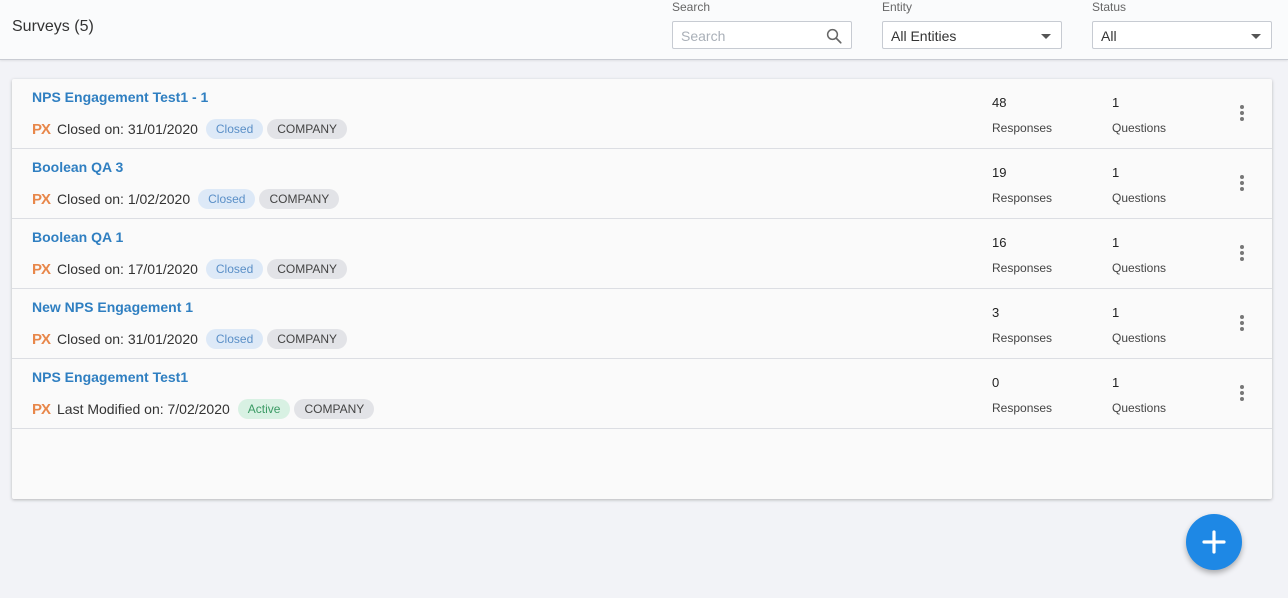  What do you see at coordinates (999, 102) in the screenshot?
I see `responses-count: 48` at bounding box center [999, 102].